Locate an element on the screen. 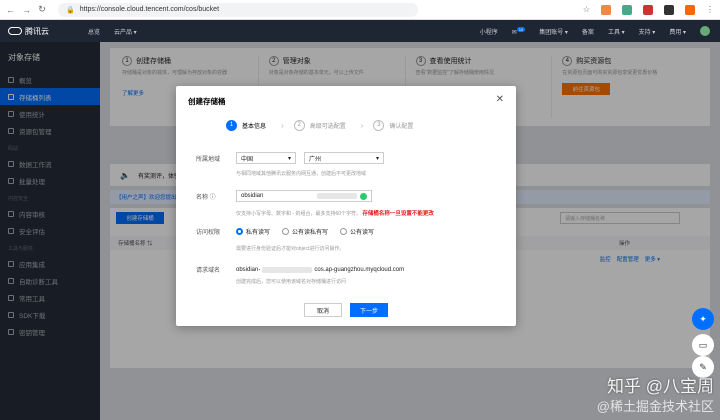 The width and height of the screenshot is (720, 420). nav-fees: 费用 ▾ is located at coordinates (677, 31).